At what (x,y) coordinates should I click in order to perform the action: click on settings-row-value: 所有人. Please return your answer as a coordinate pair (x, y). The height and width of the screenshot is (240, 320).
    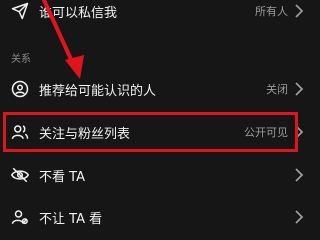
    Looking at the image, I should click on (271, 11).